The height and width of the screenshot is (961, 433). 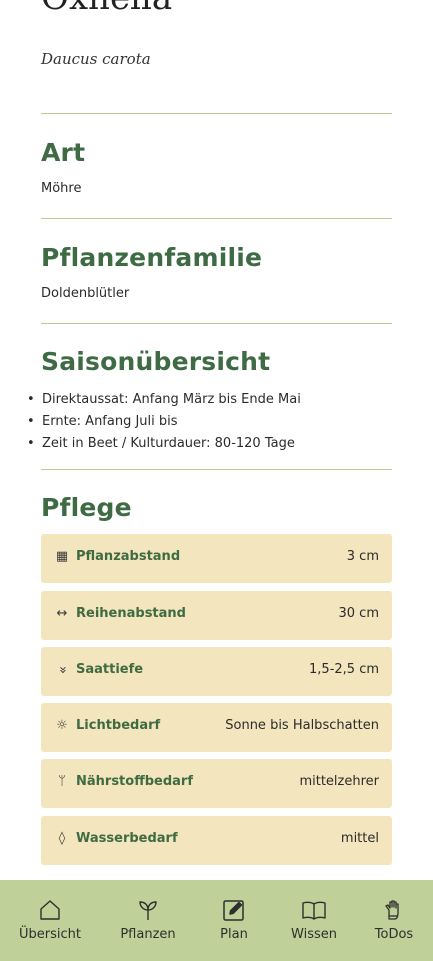 I want to click on edit-icon, so click(x=234, y=910).